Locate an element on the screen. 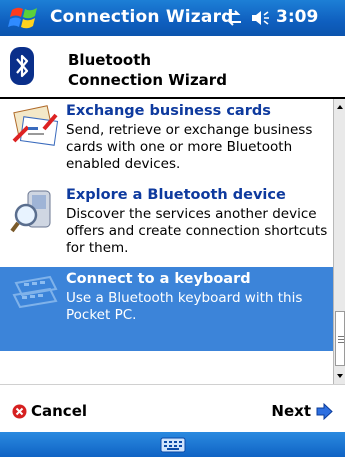 This screenshot has width=345, height=457. window-title: Connection Wizard is located at coordinates (142, 17).